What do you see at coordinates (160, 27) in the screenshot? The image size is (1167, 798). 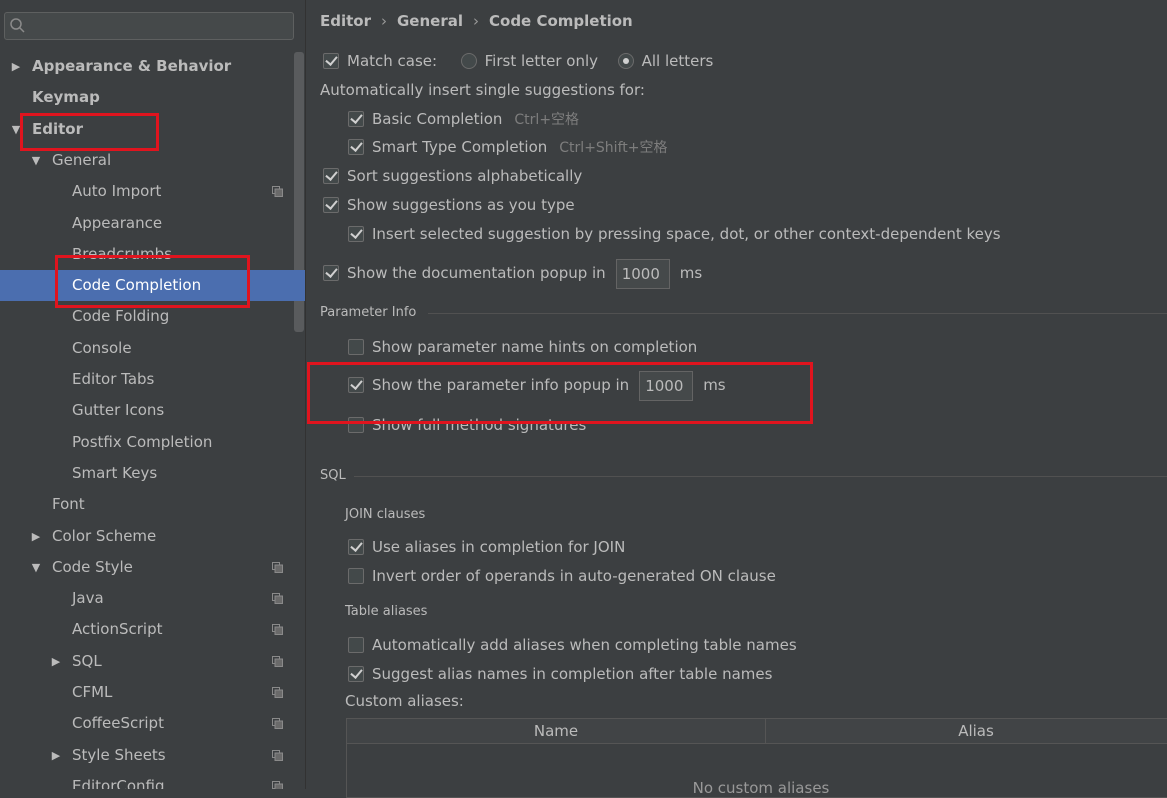 I see `search-input` at bounding box center [160, 27].